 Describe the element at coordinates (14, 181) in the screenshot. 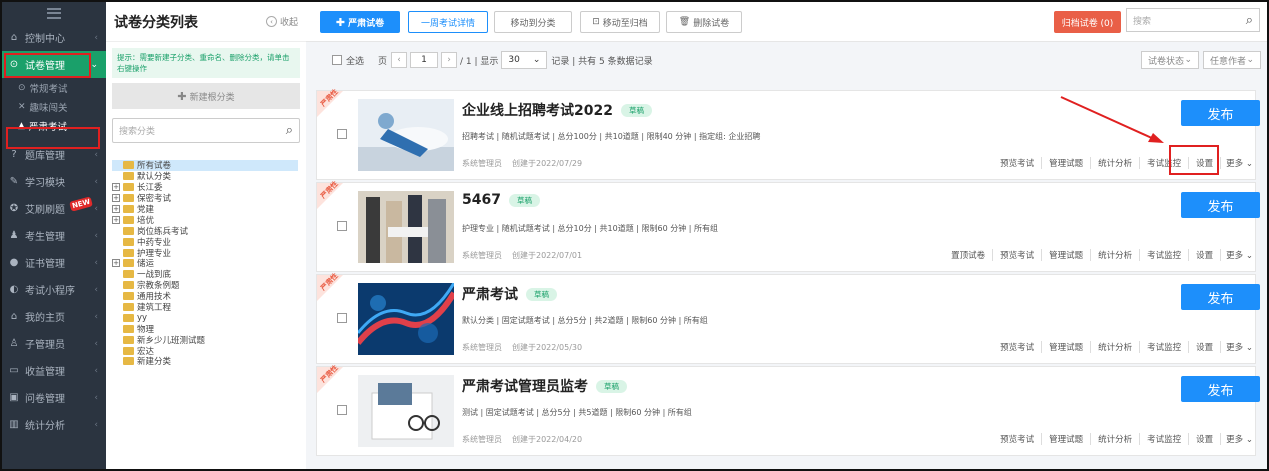

I see `graduation-cap-icon: ✎` at that location.